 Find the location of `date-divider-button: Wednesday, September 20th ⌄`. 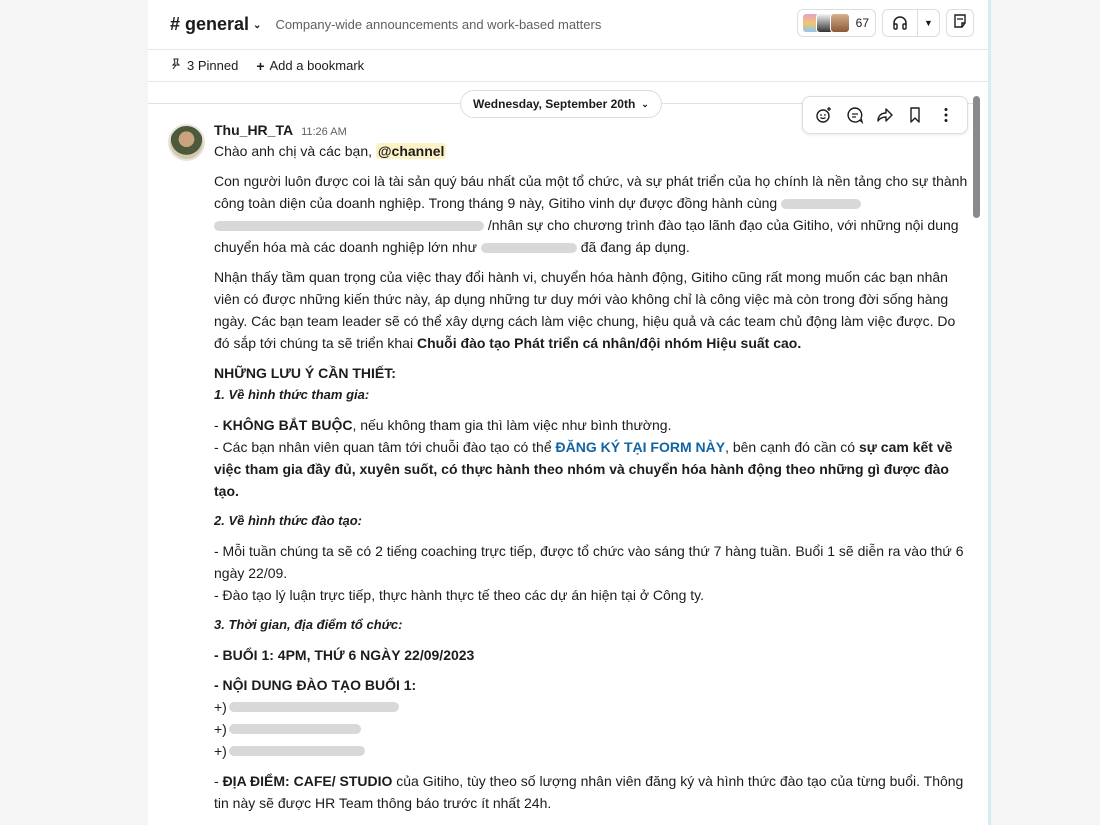

date-divider-button: Wednesday, September 20th ⌄ is located at coordinates (561, 104).